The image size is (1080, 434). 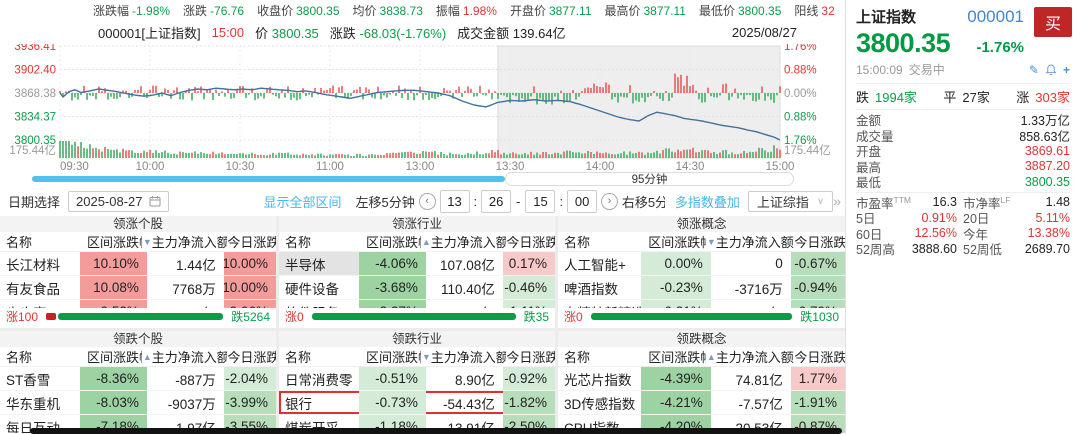 What do you see at coordinates (1051, 69) in the screenshot?
I see `alarm-icon` at bounding box center [1051, 69].